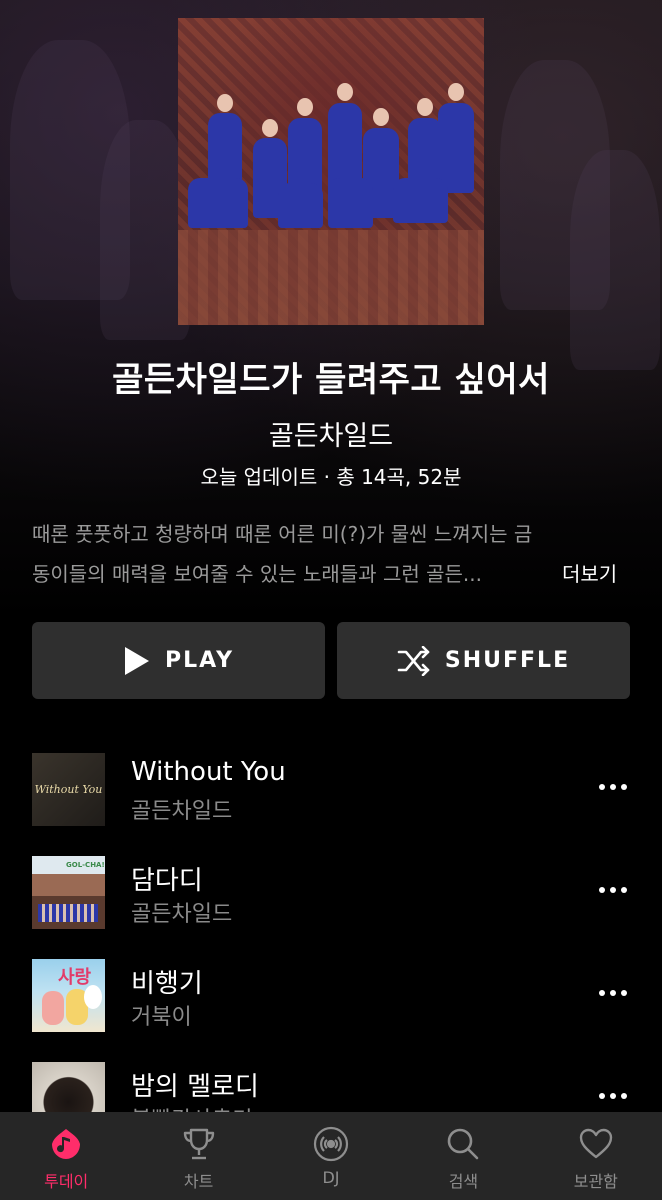 The width and height of the screenshot is (662, 1200). I want to click on track-artist: 거북이, so click(161, 1017).